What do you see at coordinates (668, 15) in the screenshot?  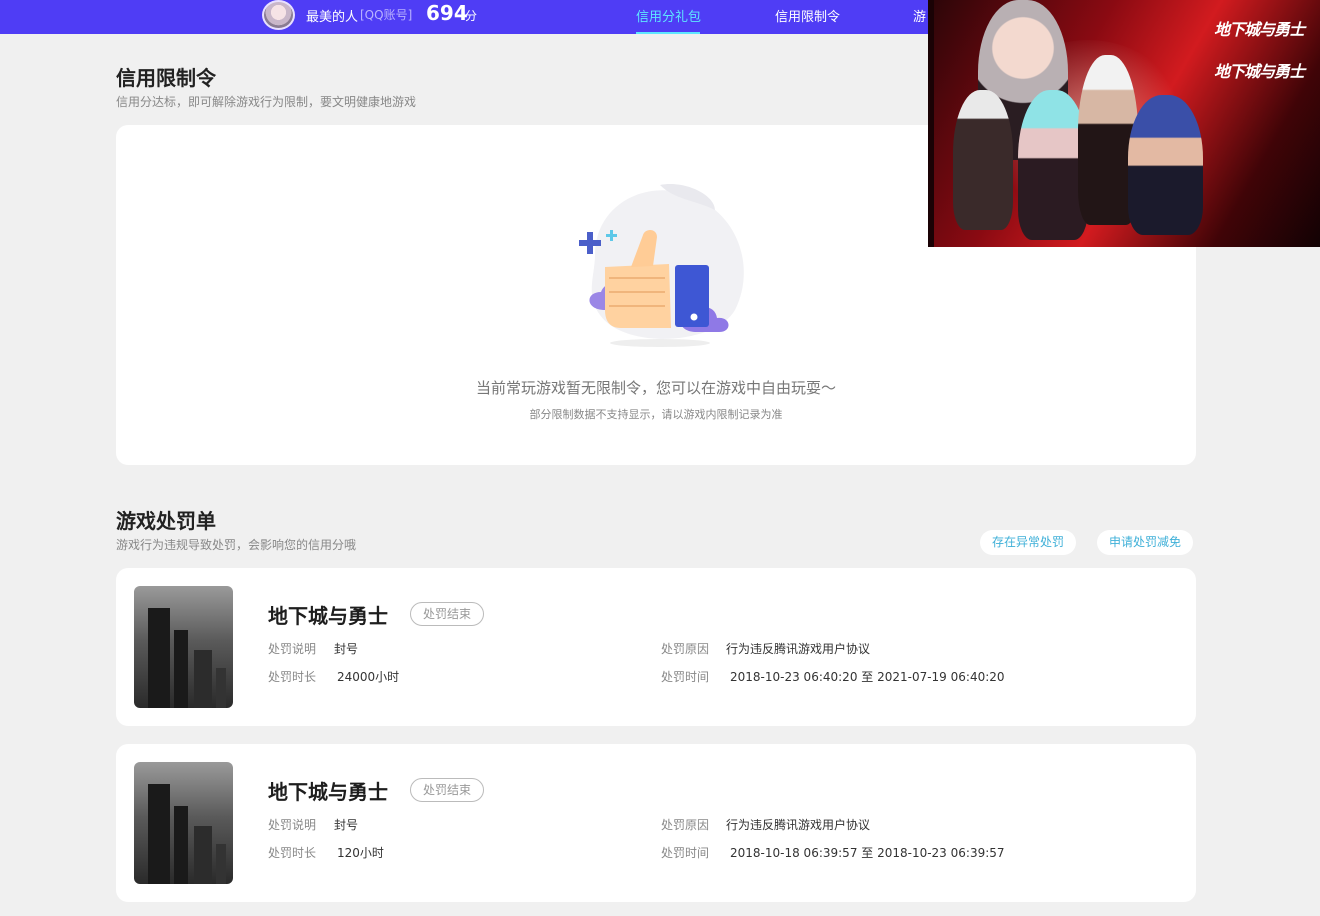 I see `tab-credit-gift: 信用分礼包` at bounding box center [668, 15].